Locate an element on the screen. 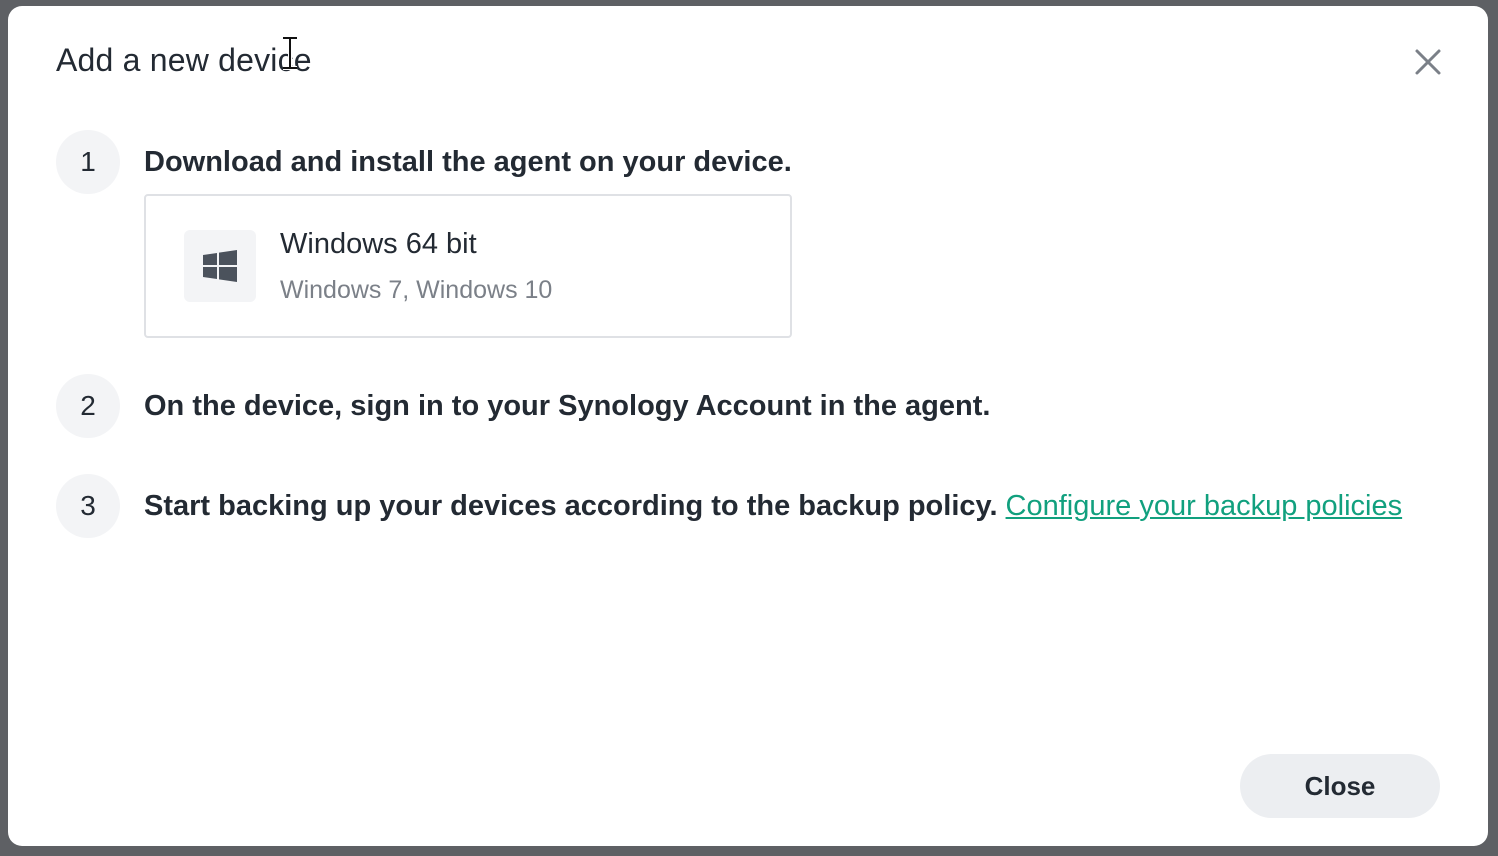 The height and width of the screenshot is (856, 1498). dialog-title: Add a new device is located at coordinates (184, 60).